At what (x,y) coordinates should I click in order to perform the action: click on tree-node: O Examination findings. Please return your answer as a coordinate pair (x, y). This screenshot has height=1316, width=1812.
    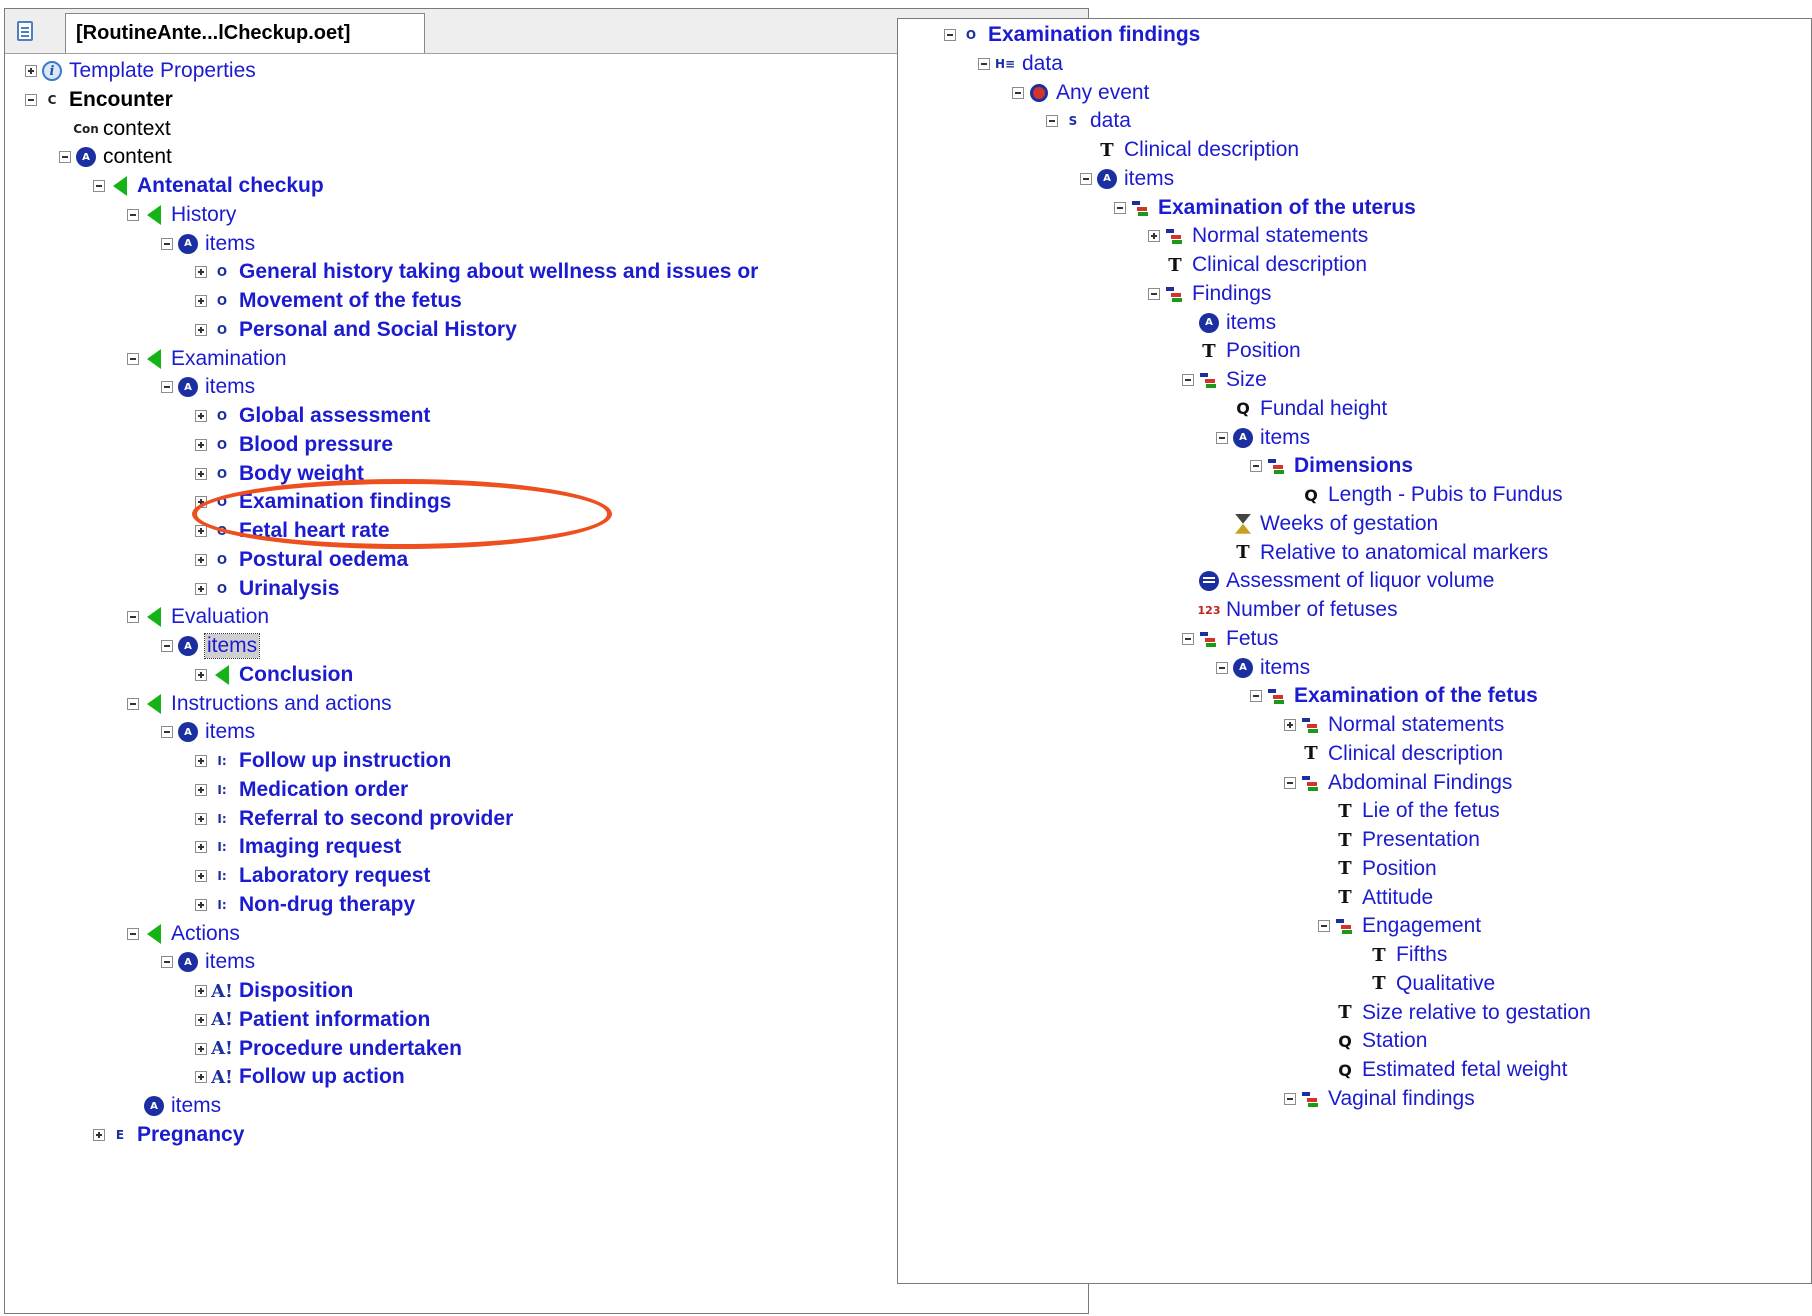
    Looking at the image, I should click on (1072, 35).